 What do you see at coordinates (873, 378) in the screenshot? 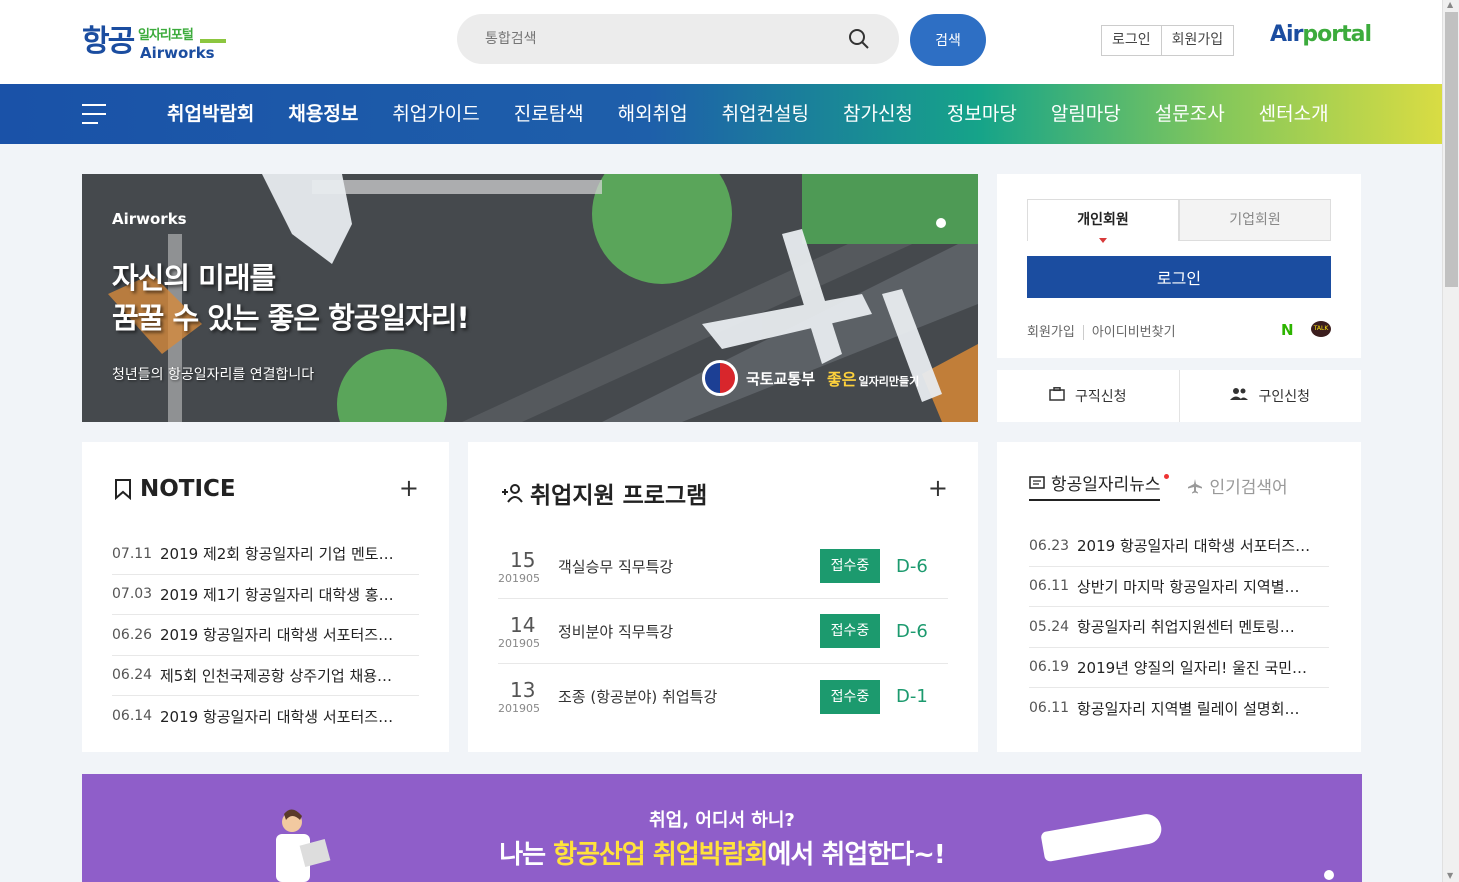
I see `jobs-campaign-logo: 좋은 일자리만들기` at bounding box center [873, 378].